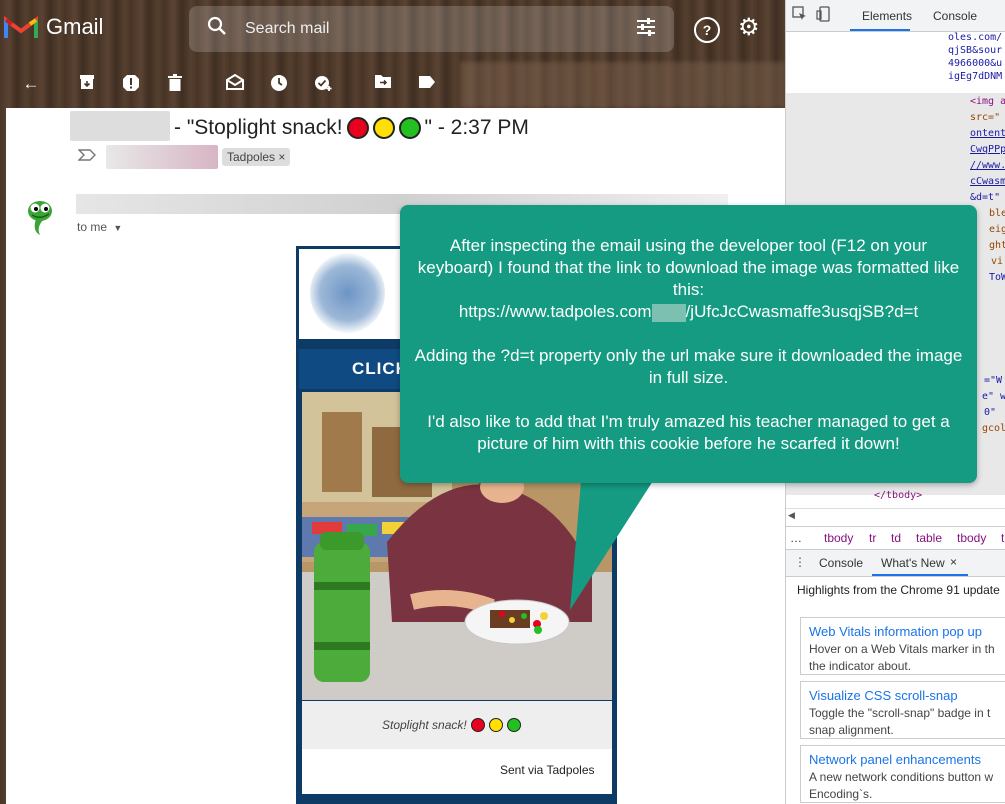  I want to click on code-line: gcol, so click(993, 428).